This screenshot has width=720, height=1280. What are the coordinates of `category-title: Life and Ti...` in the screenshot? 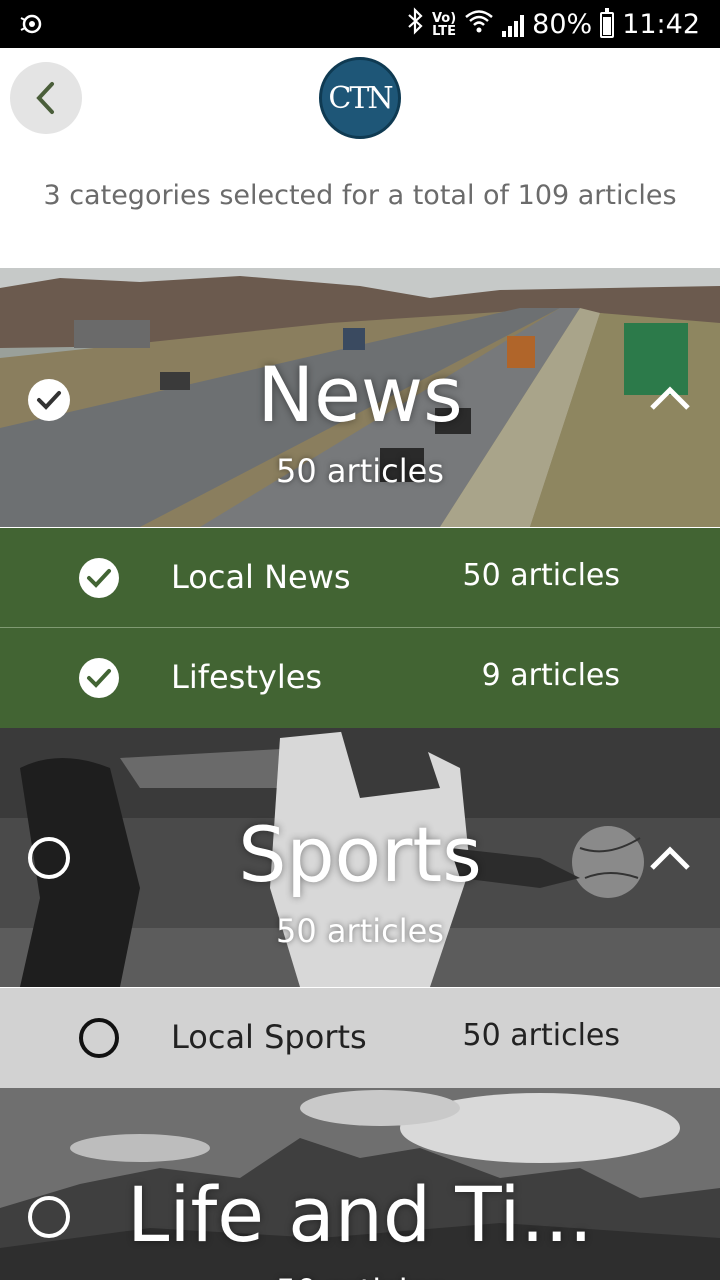 It's located at (360, 1214).